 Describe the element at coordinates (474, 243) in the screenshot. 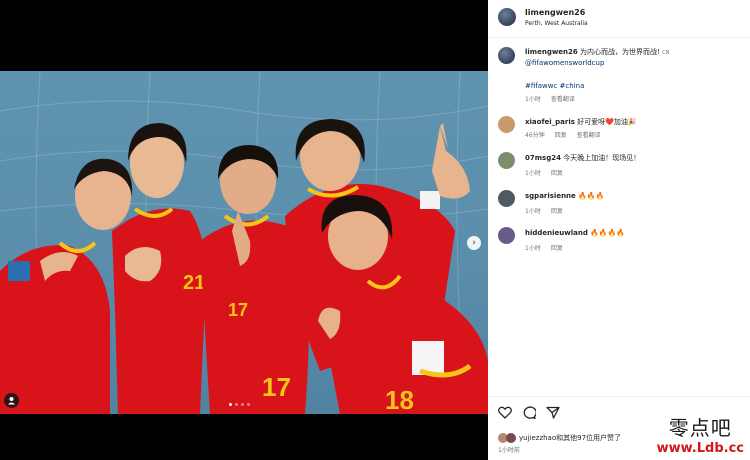

I see `chevron-right-icon: ›` at that location.